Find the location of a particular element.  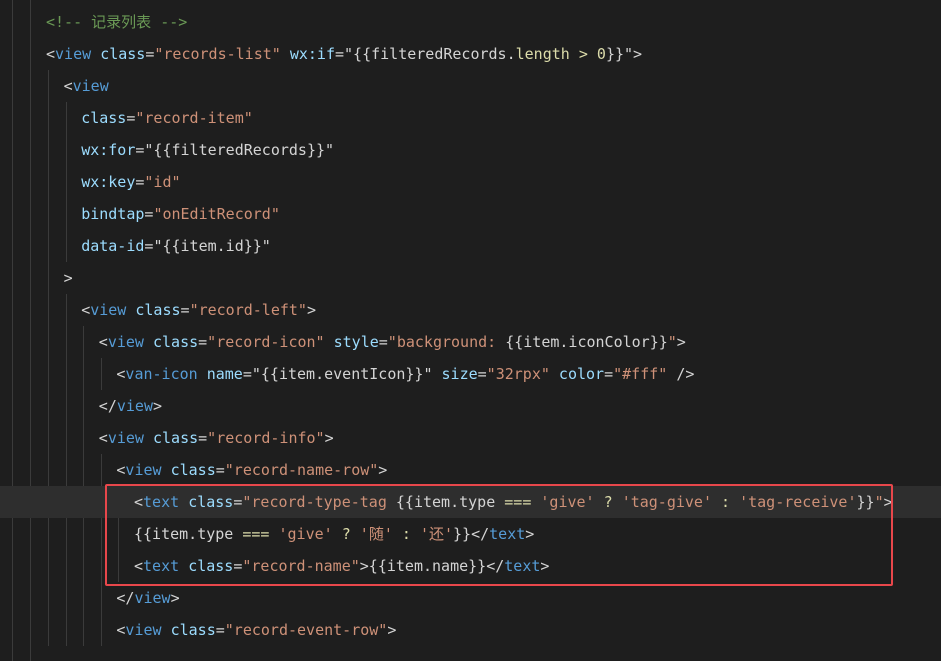

code-token: 记录列表 is located at coordinates (121, 22).